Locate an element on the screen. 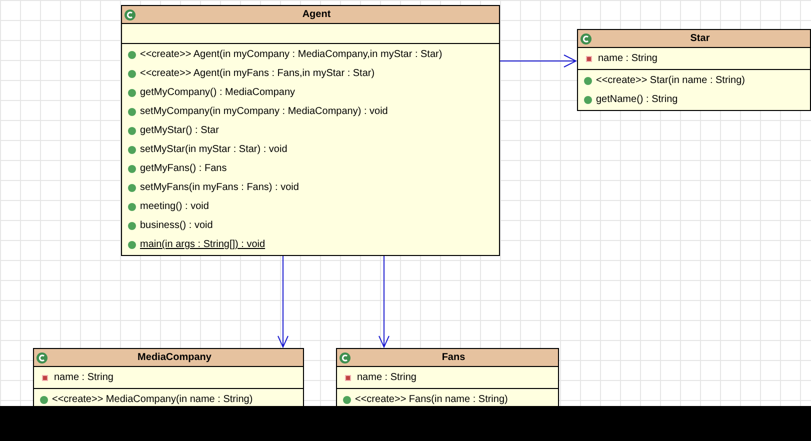  class-name: MediaCompany is located at coordinates (174, 358).